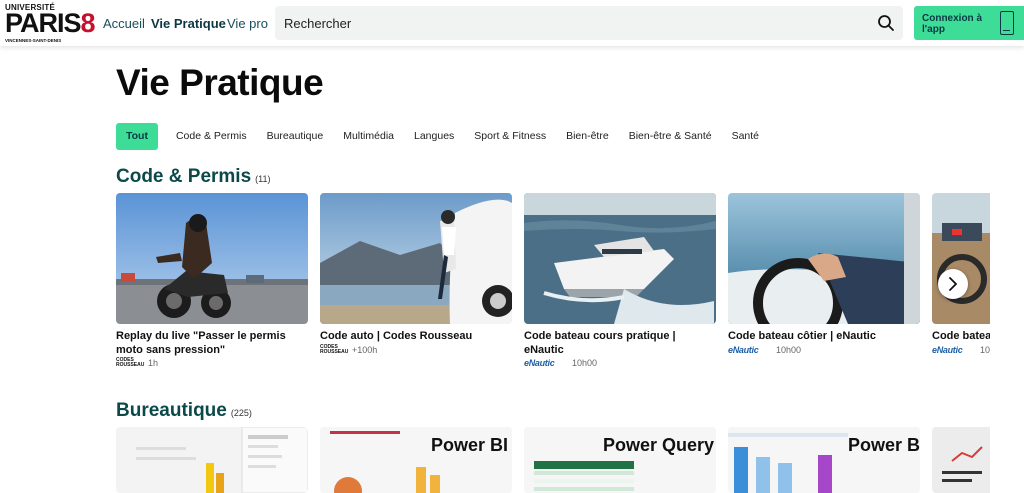 The width and height of the screenshot is (1024, 493). I want to click on thumbnail-label: Power Query, so click(658, 445).